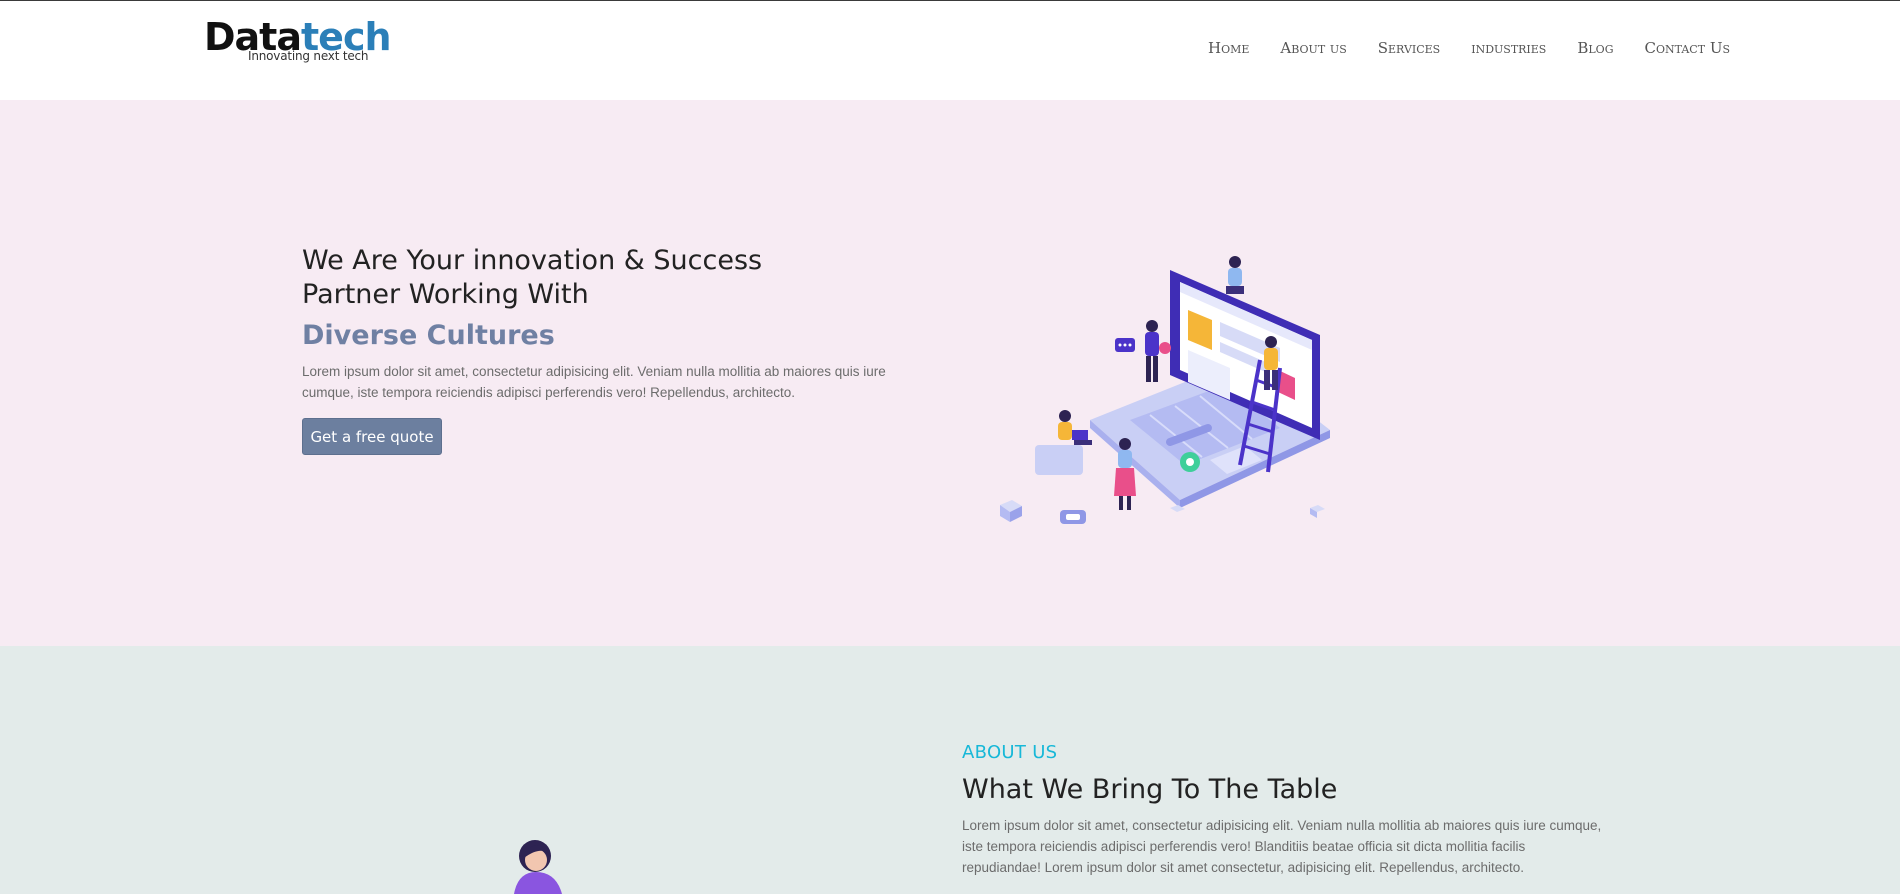  What do you see at coordinates (1228, 48) in the screenshot?
I see `nav-home: Home` at bounding box center [1228, 48].